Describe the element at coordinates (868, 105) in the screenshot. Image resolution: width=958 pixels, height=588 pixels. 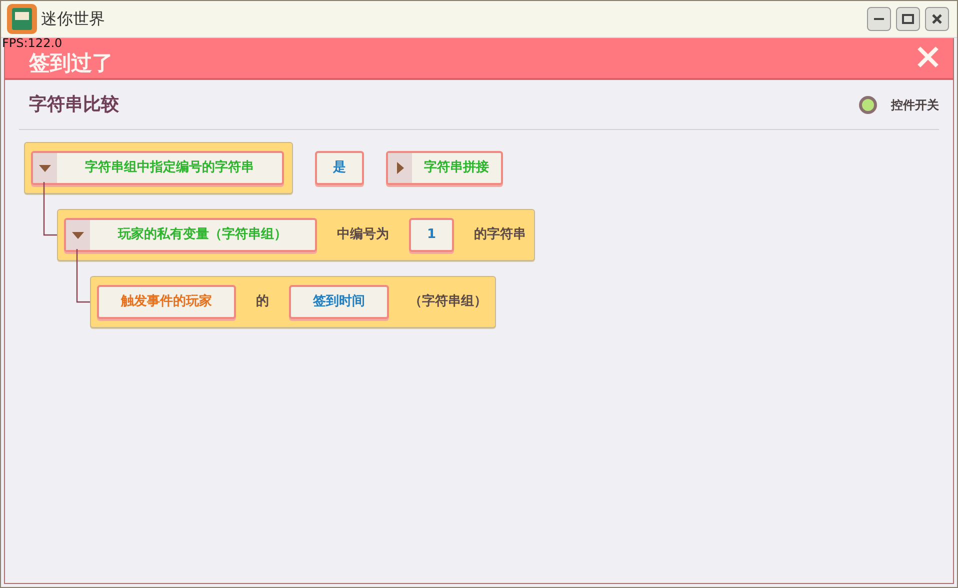
I see `control-toggle` at that location.